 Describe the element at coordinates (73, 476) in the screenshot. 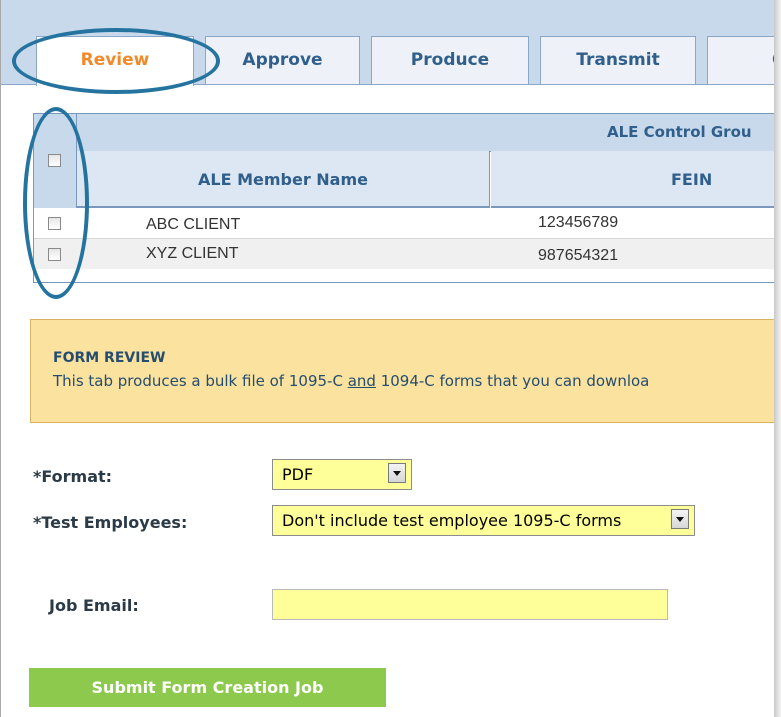

I see `format-label: *Format:` at that location.